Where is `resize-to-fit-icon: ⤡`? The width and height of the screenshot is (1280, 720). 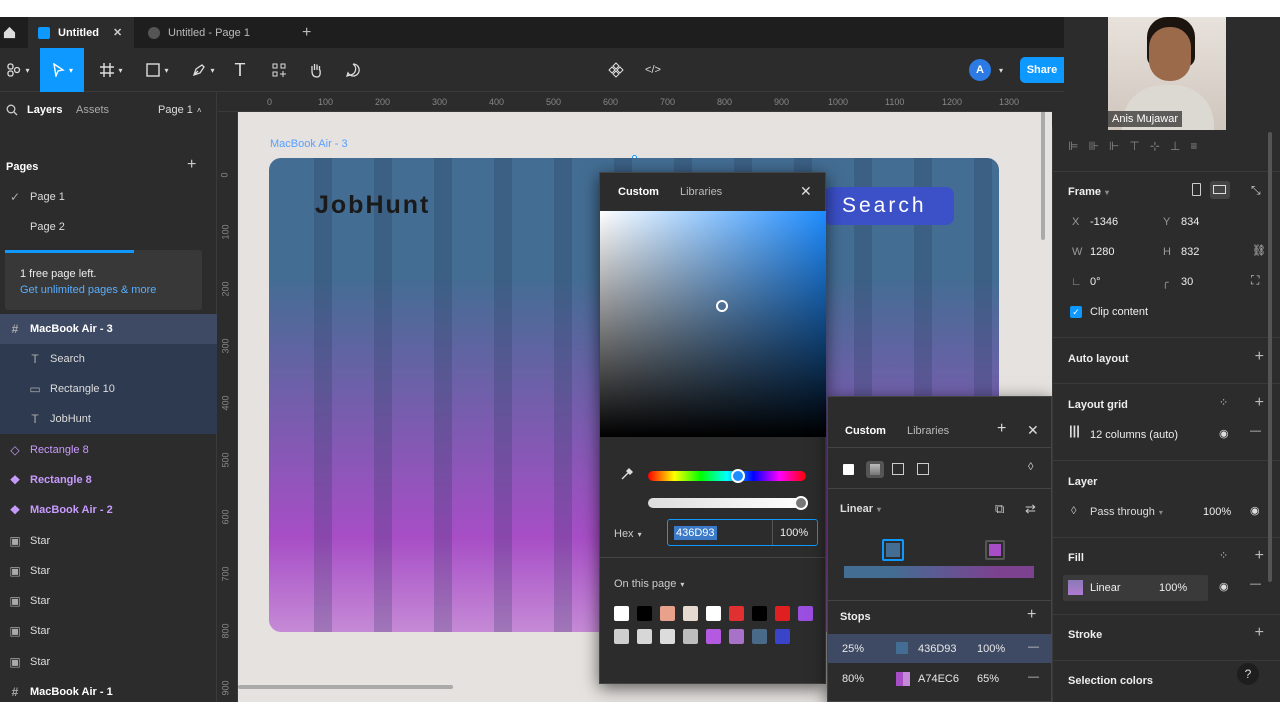
resize-to-fit-icon: ⤡ is located at coordinates (1256, 190).